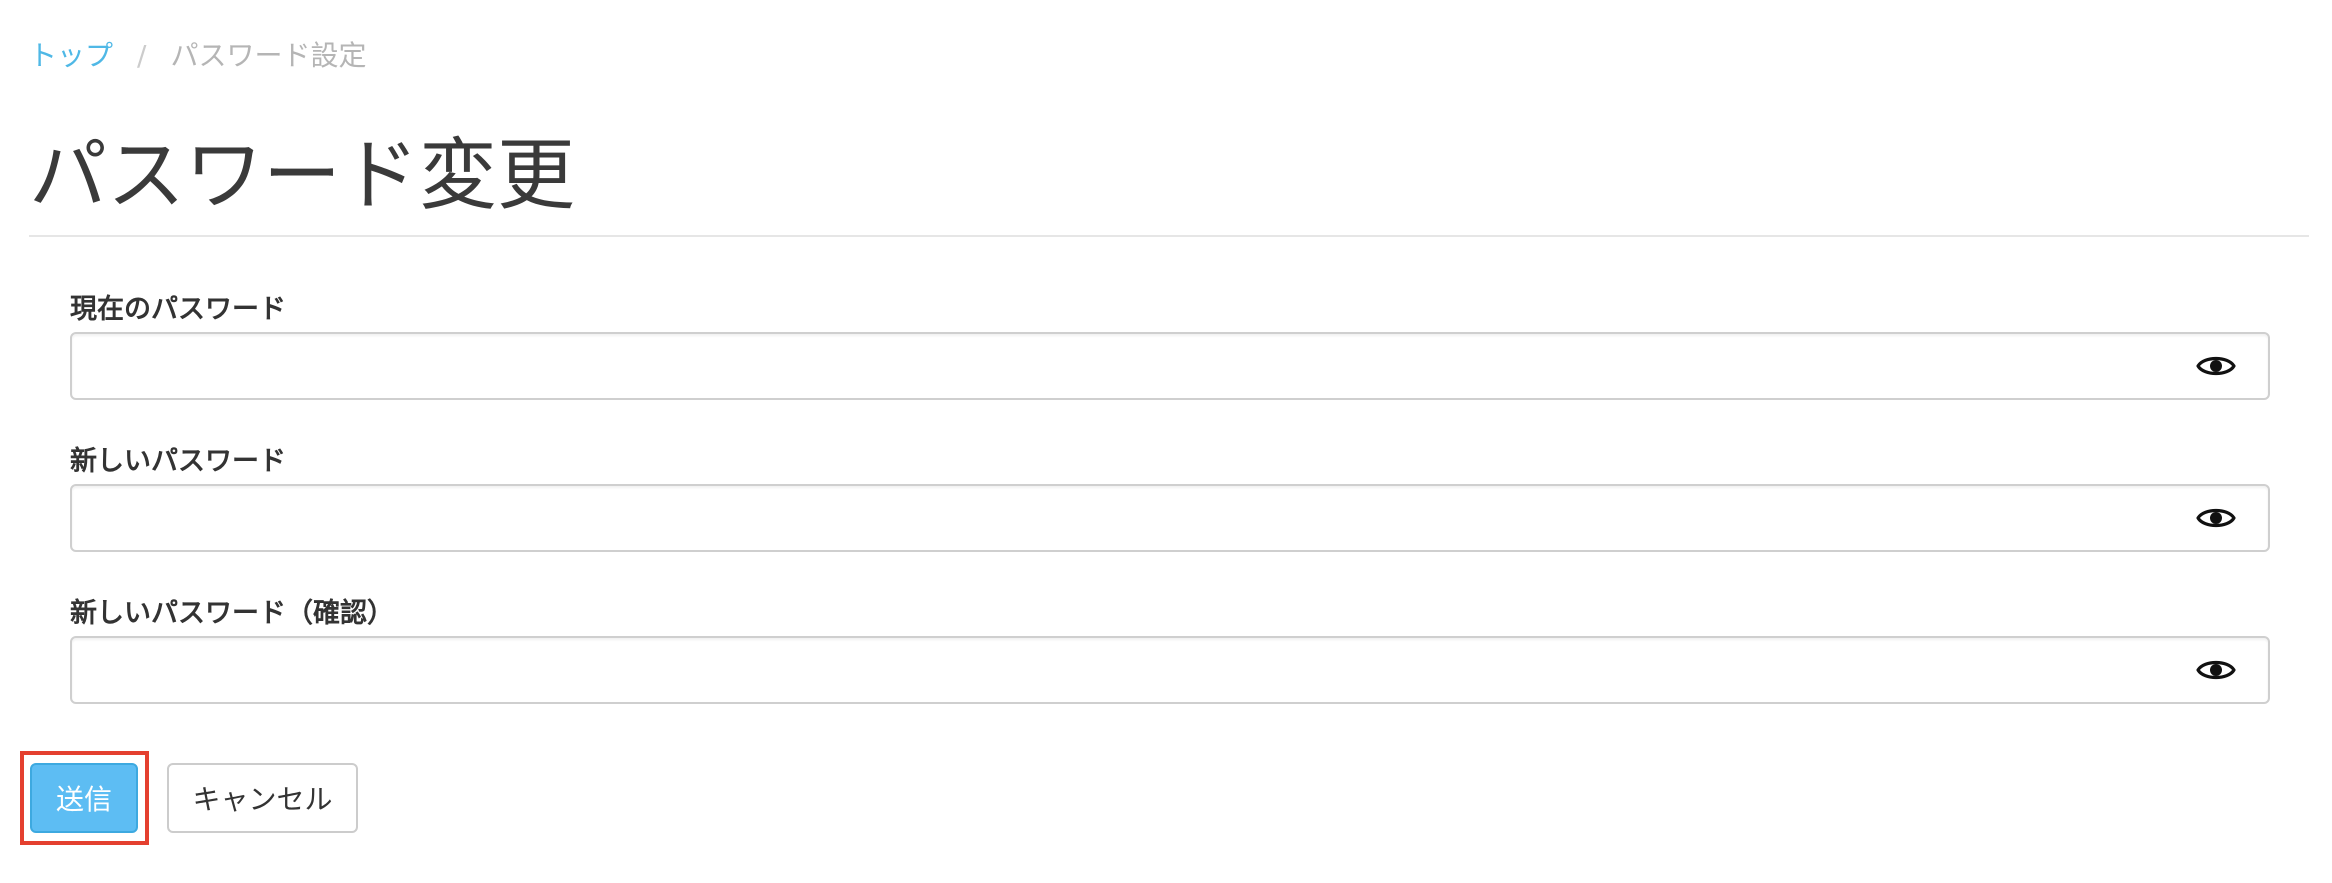 The height and width of the screenshot is (883, 2332). Describe the element at coordinates (1122, 518) in the screenshot. I see `new-password-input` at that location.